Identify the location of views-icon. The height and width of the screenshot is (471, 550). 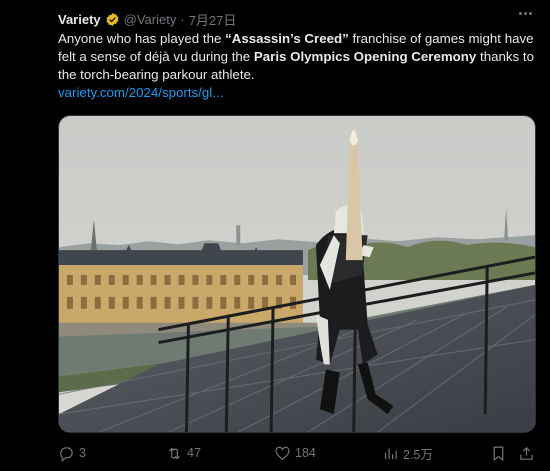
(390, 453).